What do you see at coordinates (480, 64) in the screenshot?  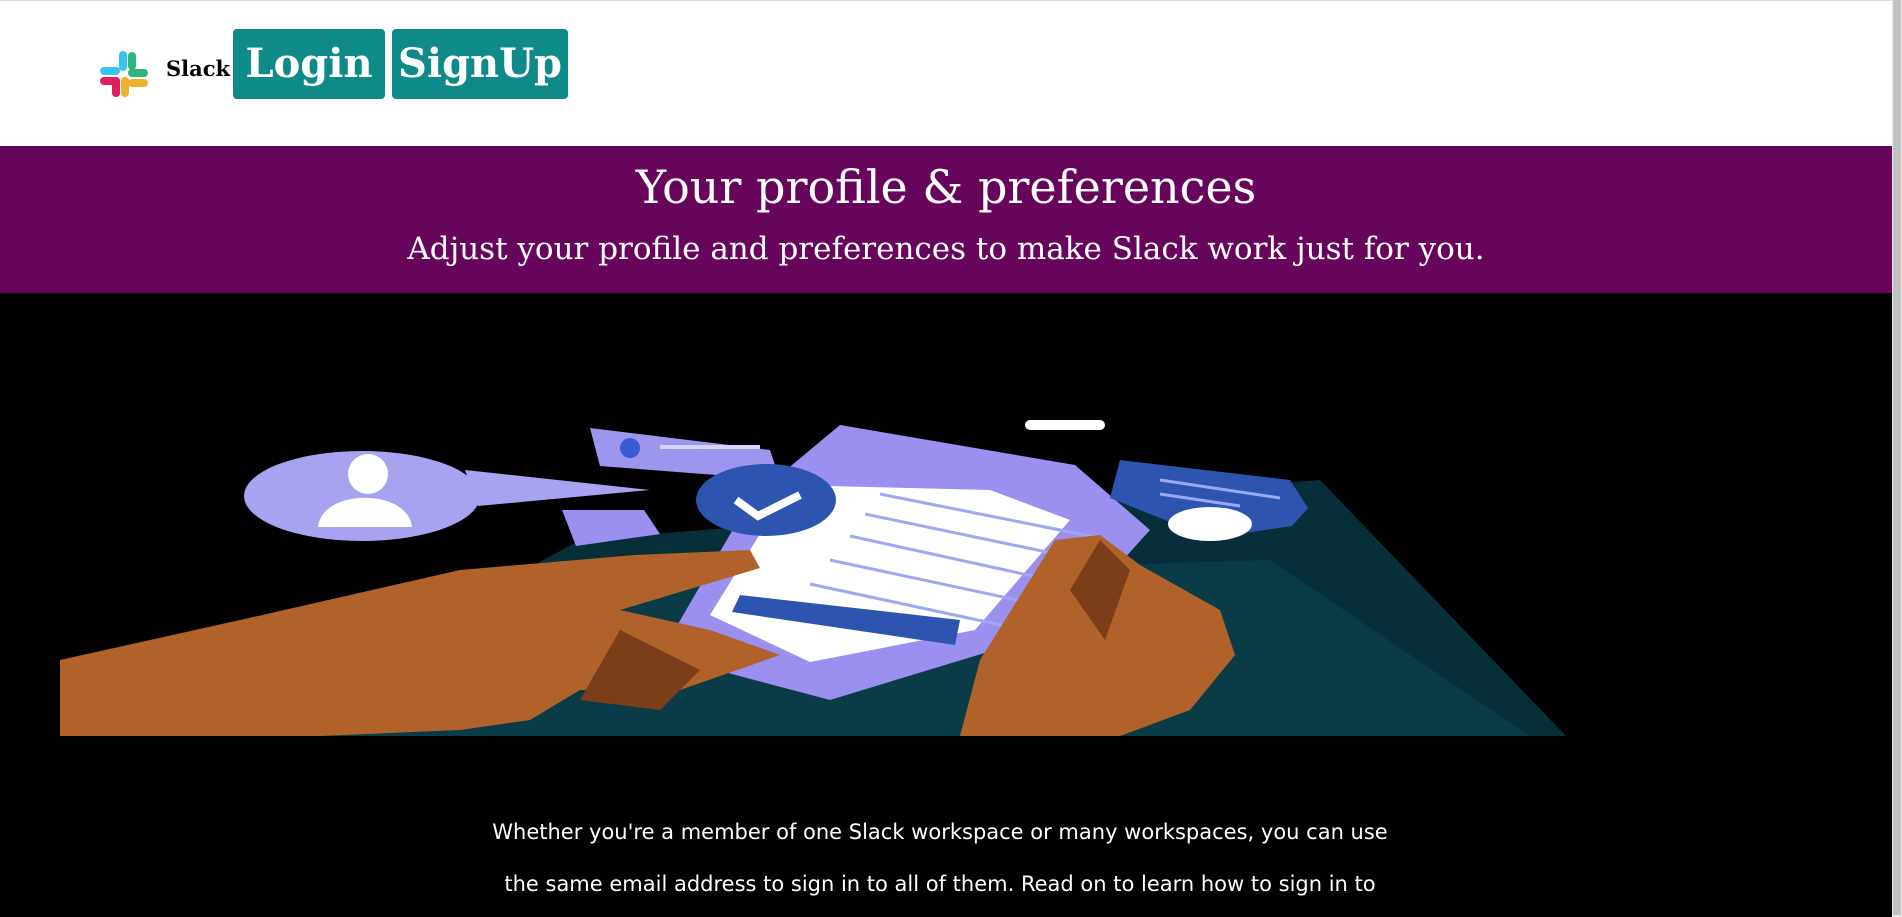 I see `signup-button: SignUp` at bounding box center [480, 64].